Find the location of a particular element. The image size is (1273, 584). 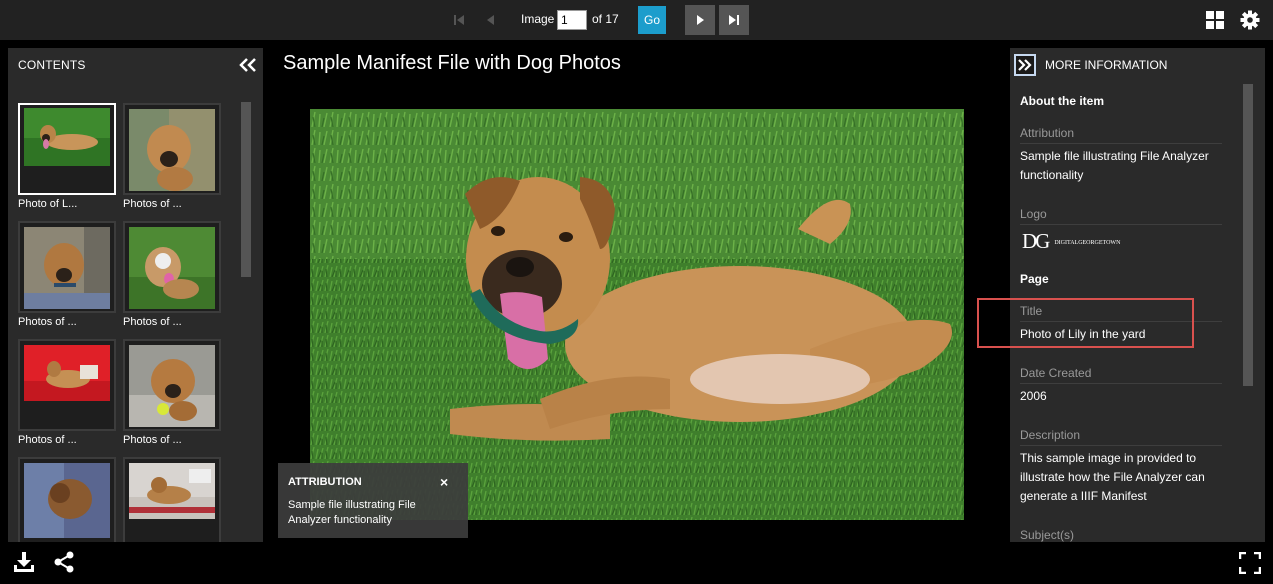

skip-first-icon is located at coordinates (459, 20).